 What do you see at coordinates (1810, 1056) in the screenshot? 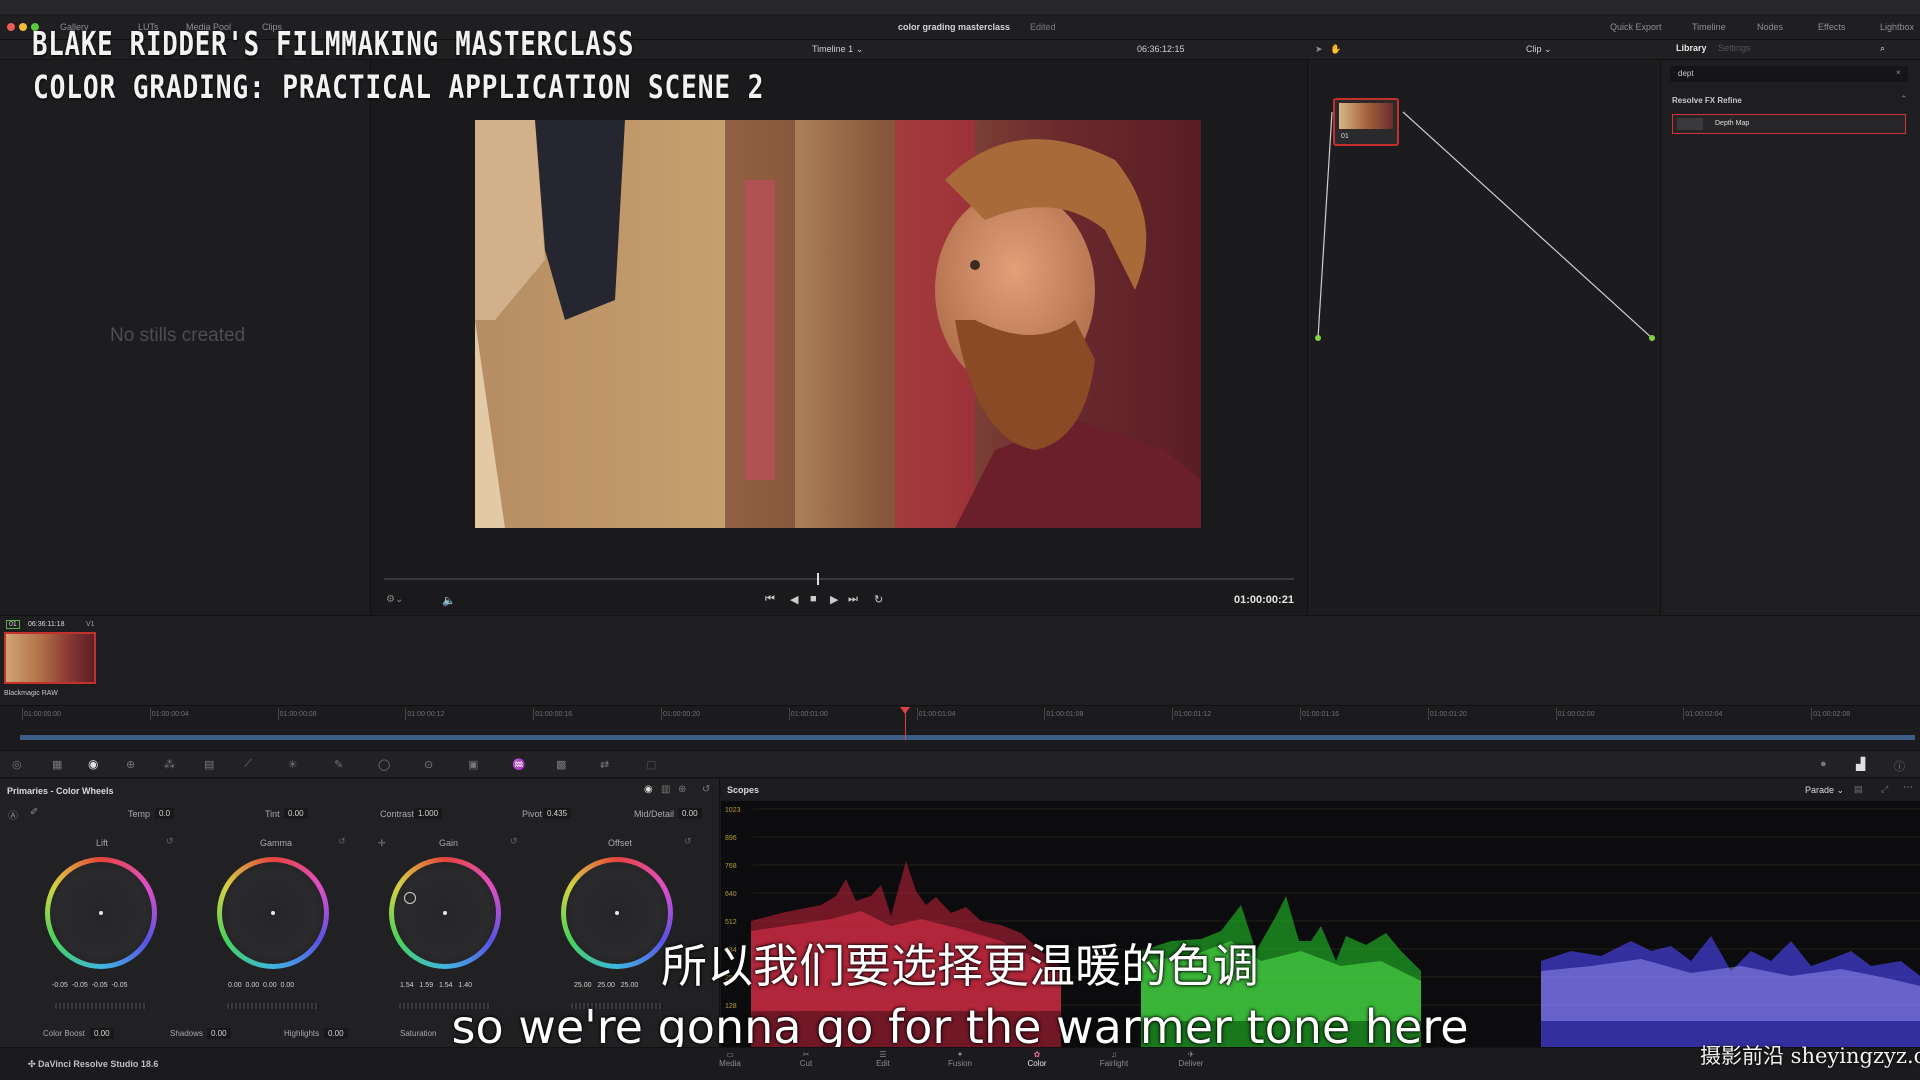
I see `watermark: 摄影前沿 sheyingzyz.com` at bounding box center [1810, 1056].